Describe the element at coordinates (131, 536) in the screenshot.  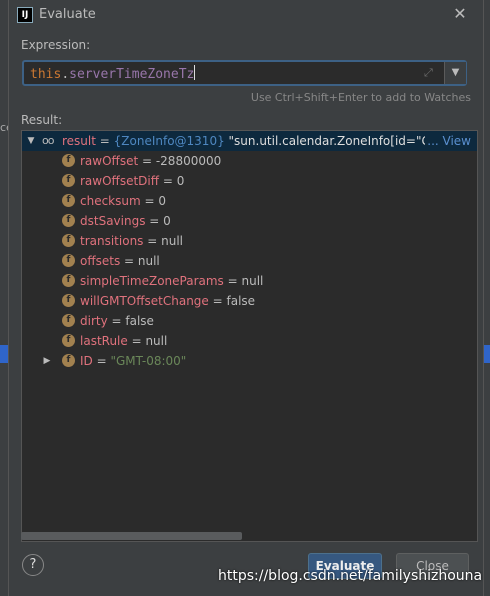
I see `horizontal-scrollbar` at that location.